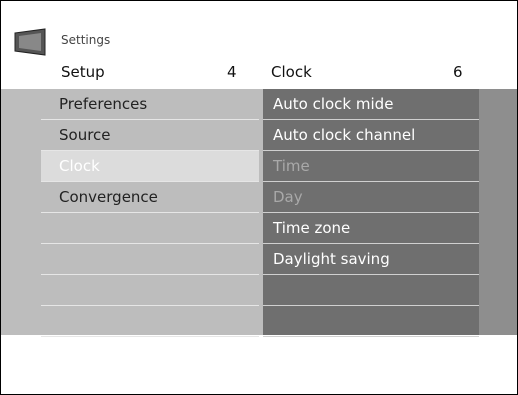 The width and height of the screenshot is (518, 395). What do you see at coordinates (232, 72) in the screenshot?
I see `left-column-count: 4` at bounding box center [232, 72].